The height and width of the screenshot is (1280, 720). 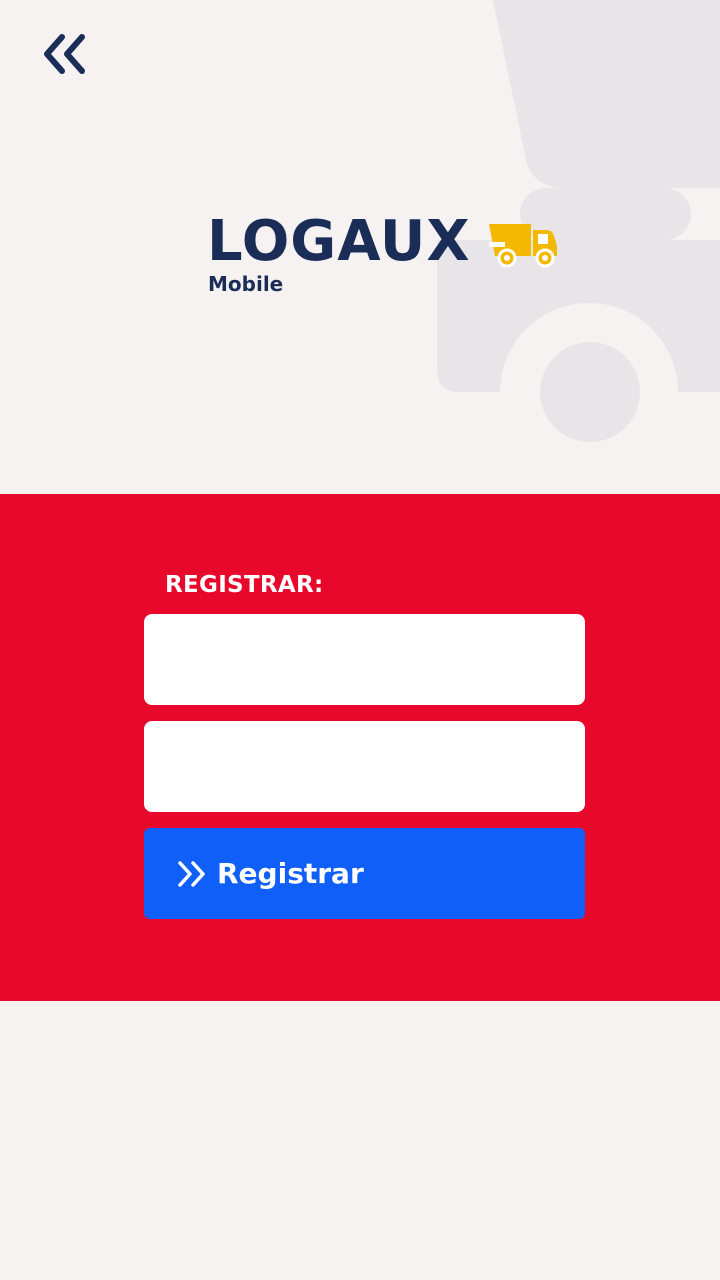 What do you see at coordinates (246, 284) in the screenshot?
I see `logo-subtitle: Mobile` at bounding box center [246, 284].